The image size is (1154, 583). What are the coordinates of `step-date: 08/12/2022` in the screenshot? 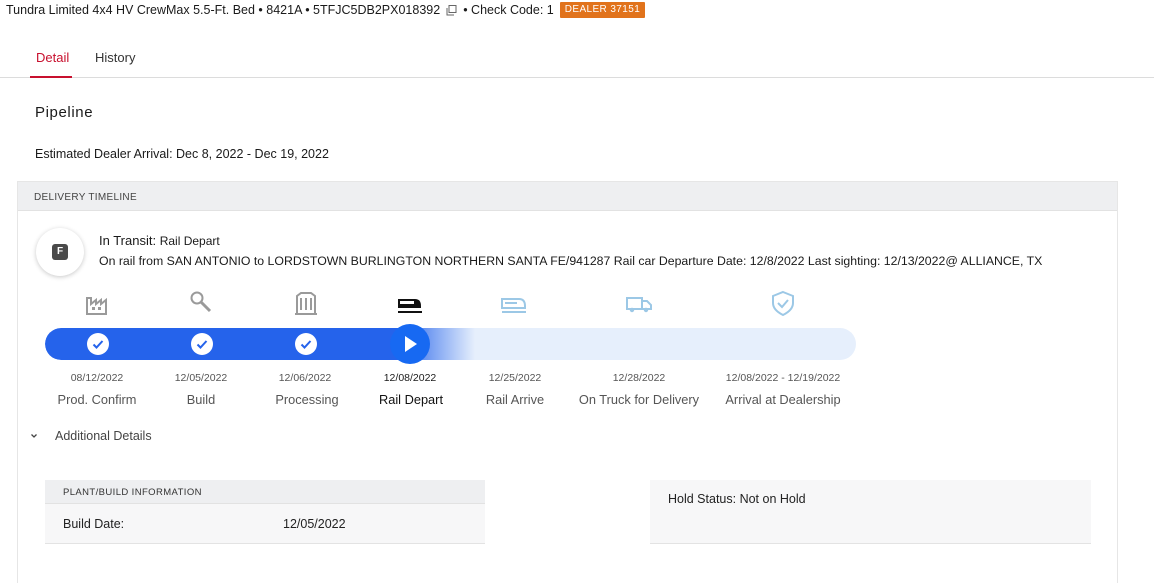 It's located at (97, 378).